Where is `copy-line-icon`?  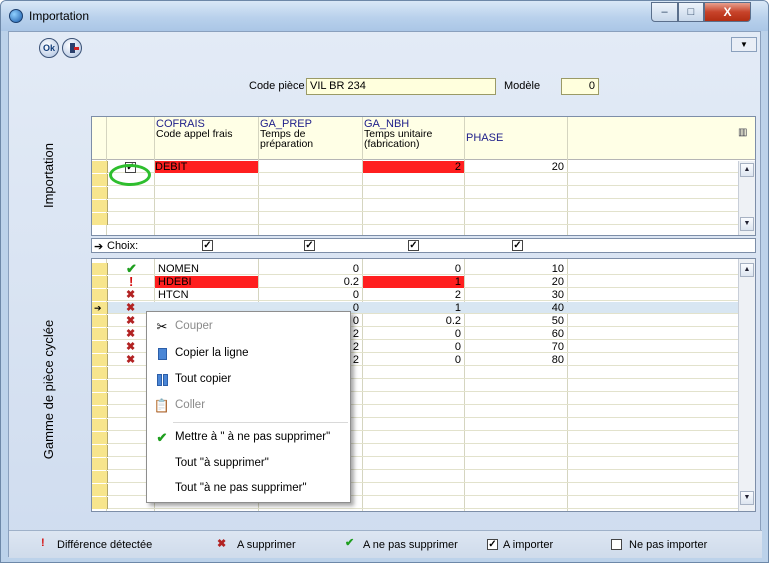
copy-line-icon is located at coordinates (162, 354).